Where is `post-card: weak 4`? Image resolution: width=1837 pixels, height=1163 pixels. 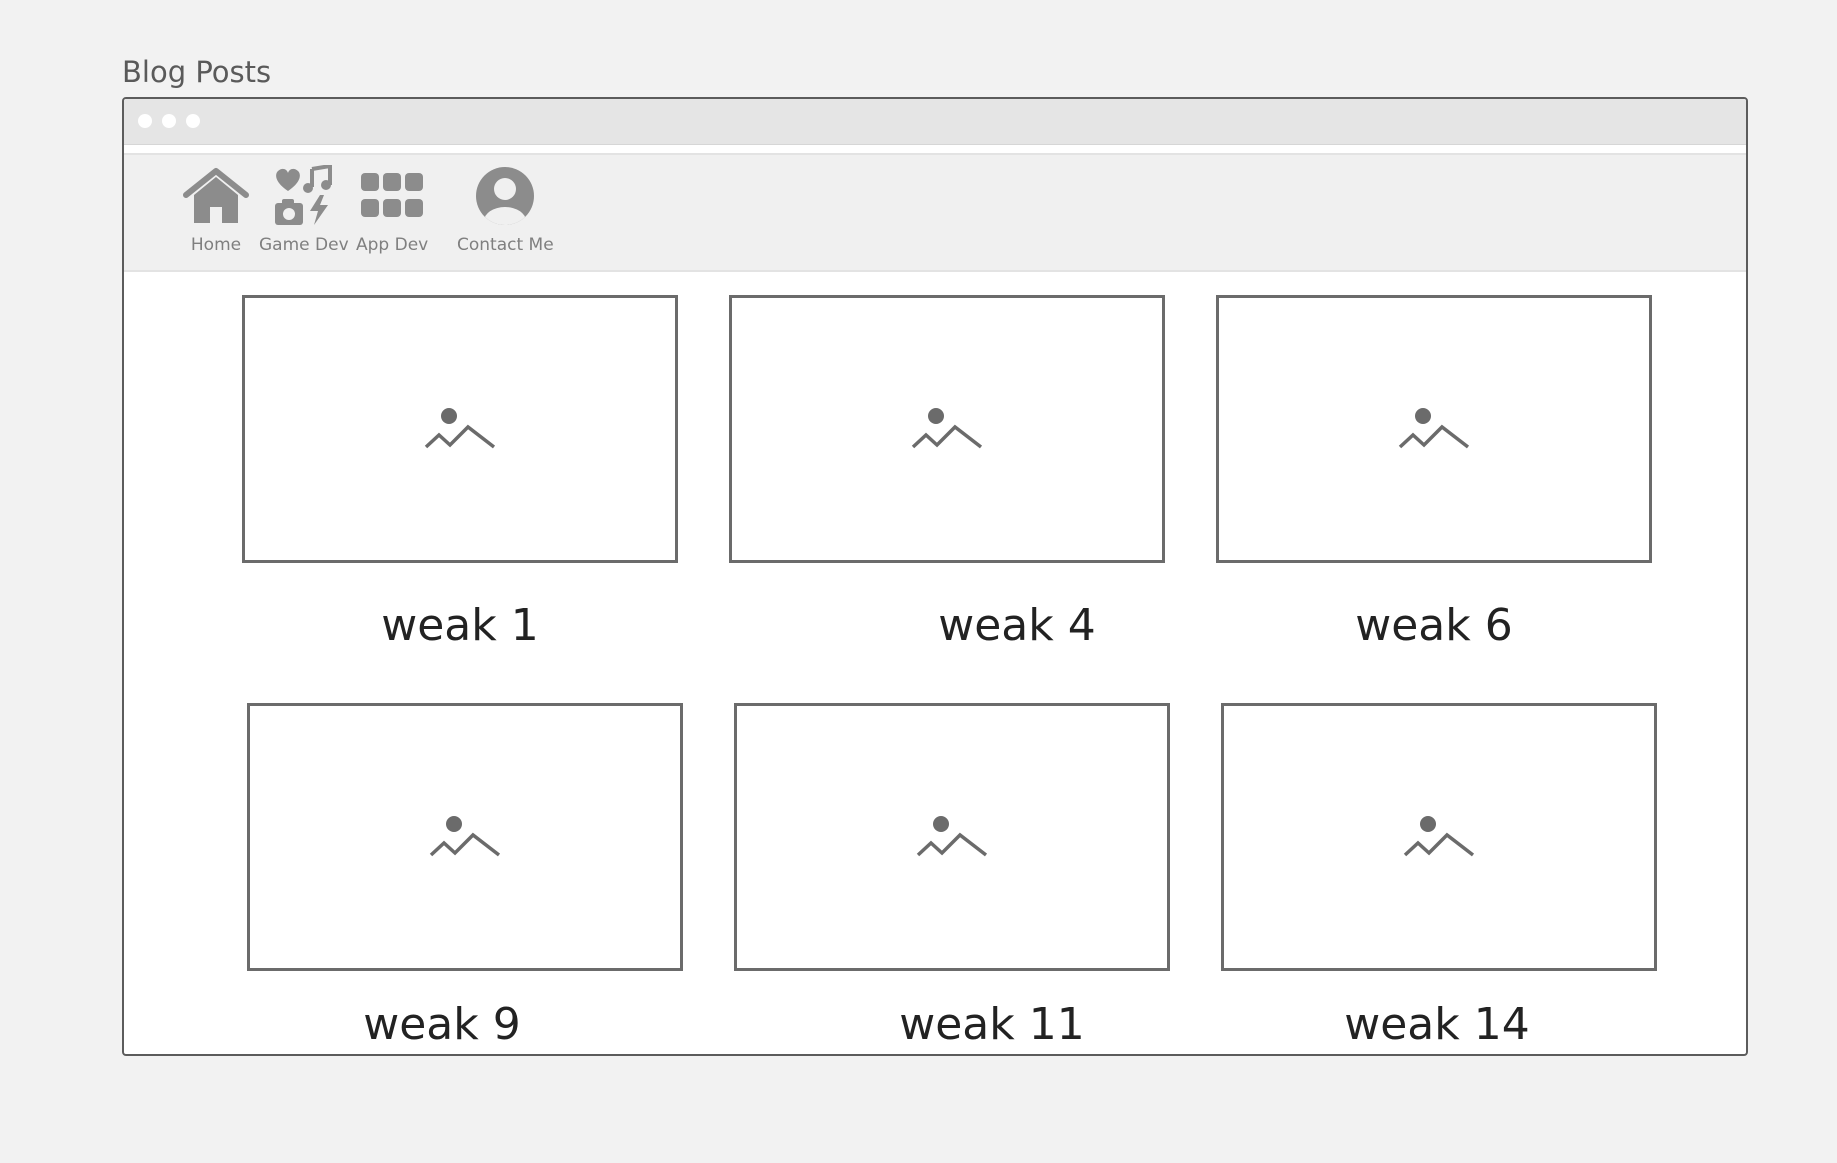
post-card: weak 4 is located at coordinates (947, 473).